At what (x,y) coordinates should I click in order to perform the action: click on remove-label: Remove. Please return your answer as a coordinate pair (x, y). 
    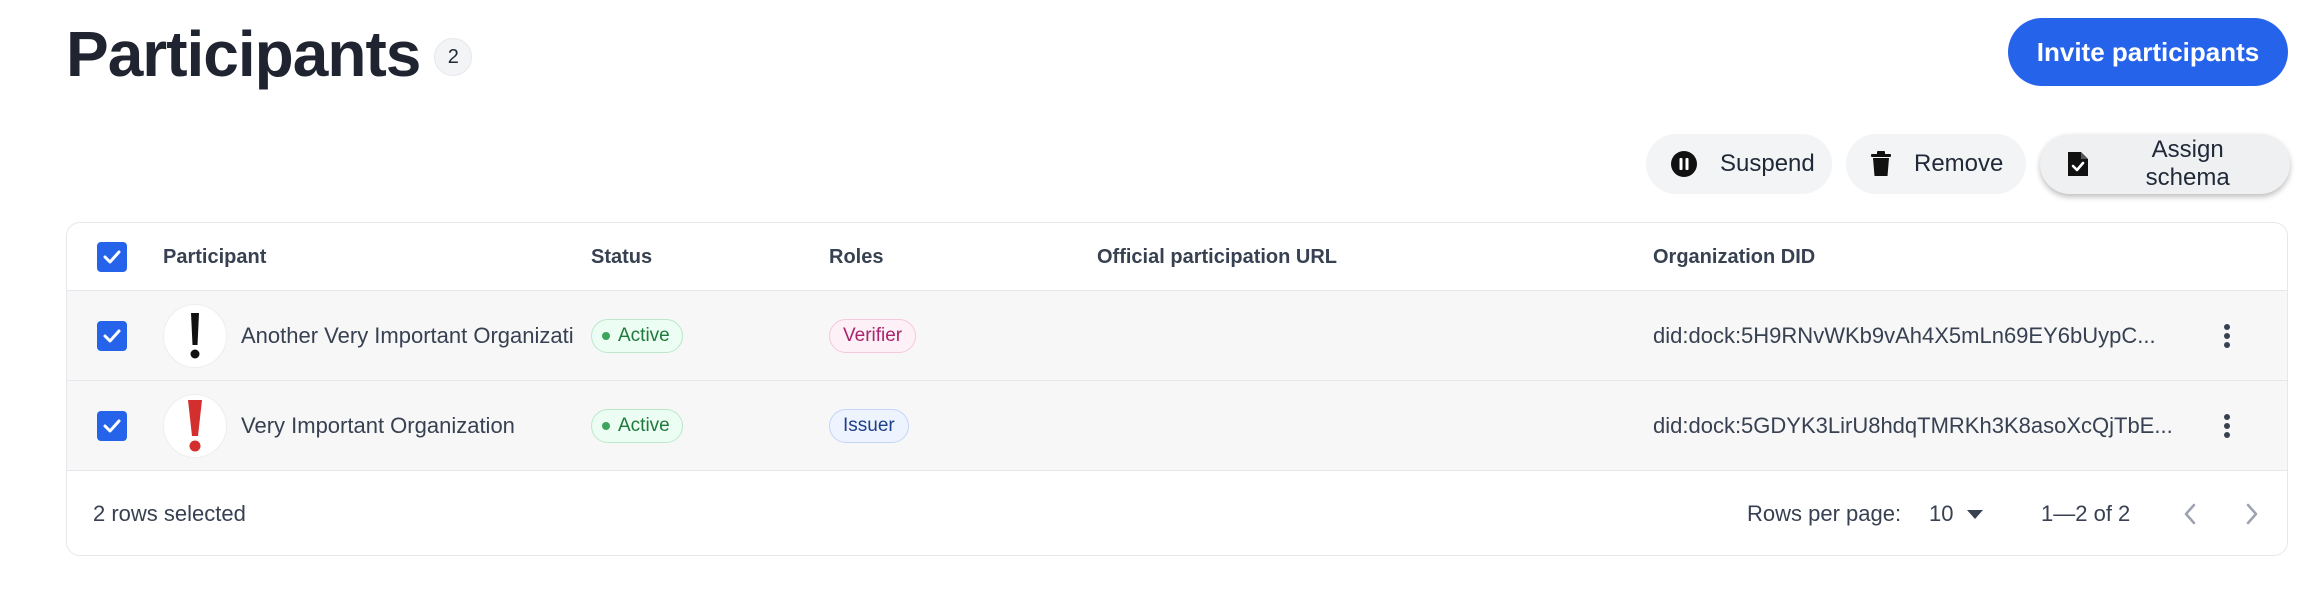
    Looking at the image, I should click on (1959, 163).